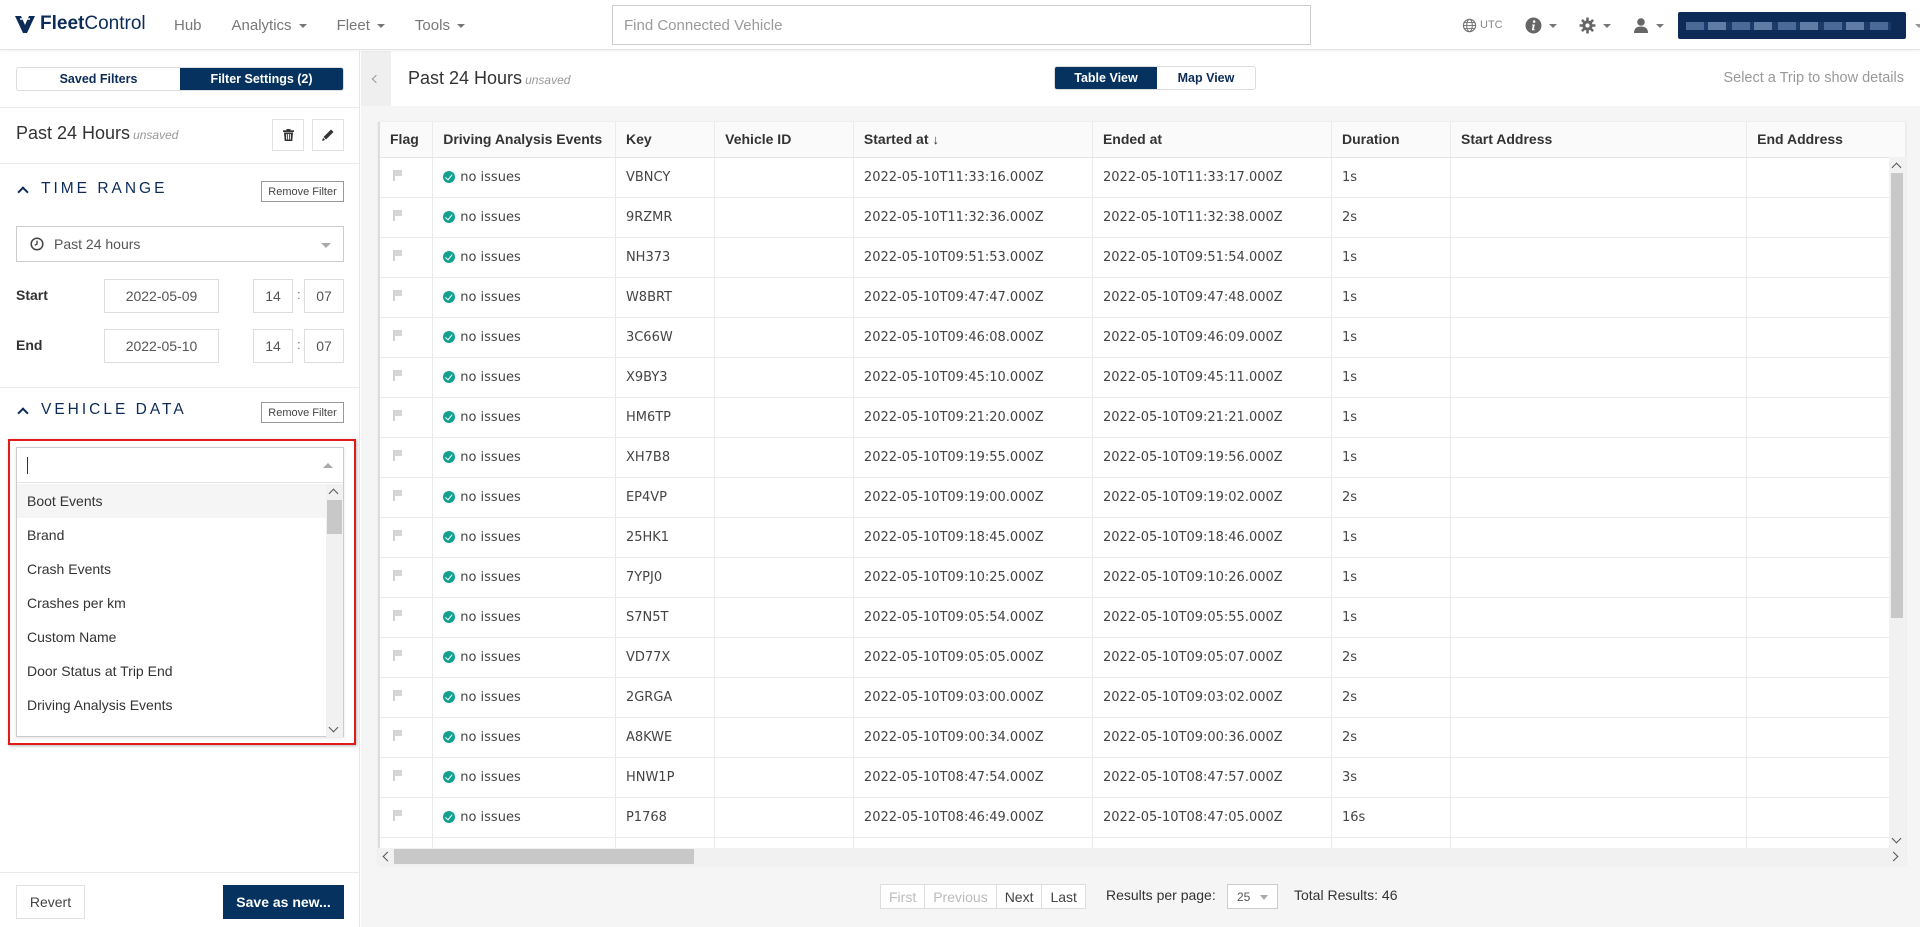  Describe the element at coordinates (784, 140) in the screenshot. I see `col-vehicle-id: Vehicle ID` at that location.